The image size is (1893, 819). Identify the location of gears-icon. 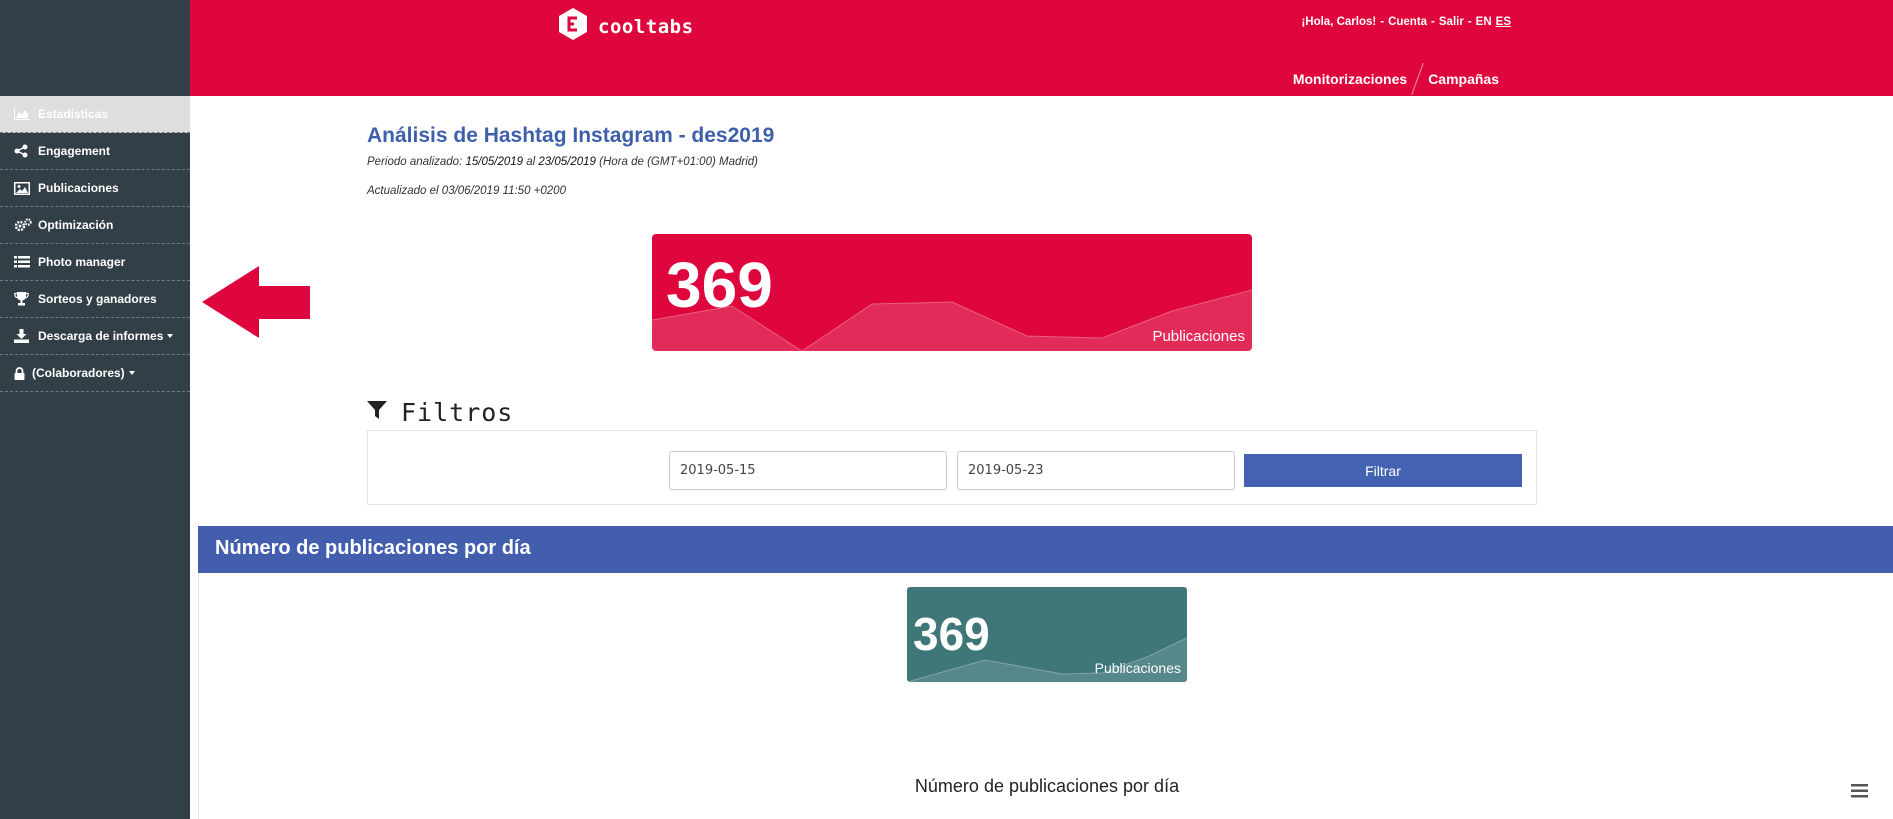
(24, 225).